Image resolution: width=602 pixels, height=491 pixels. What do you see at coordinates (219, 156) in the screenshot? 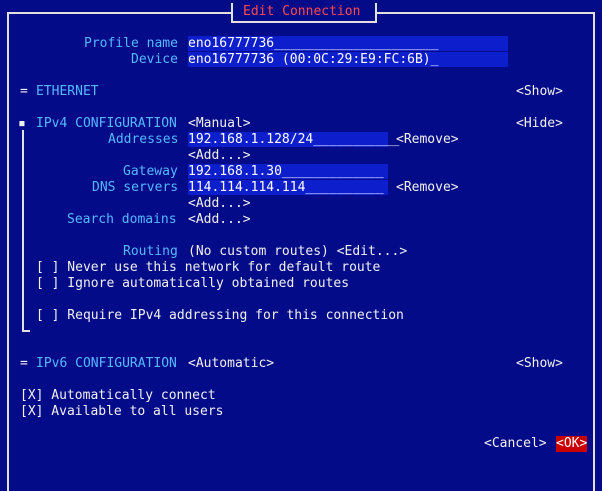
I see `add-address-button: <Add...>` at bounding box center [219, 156].